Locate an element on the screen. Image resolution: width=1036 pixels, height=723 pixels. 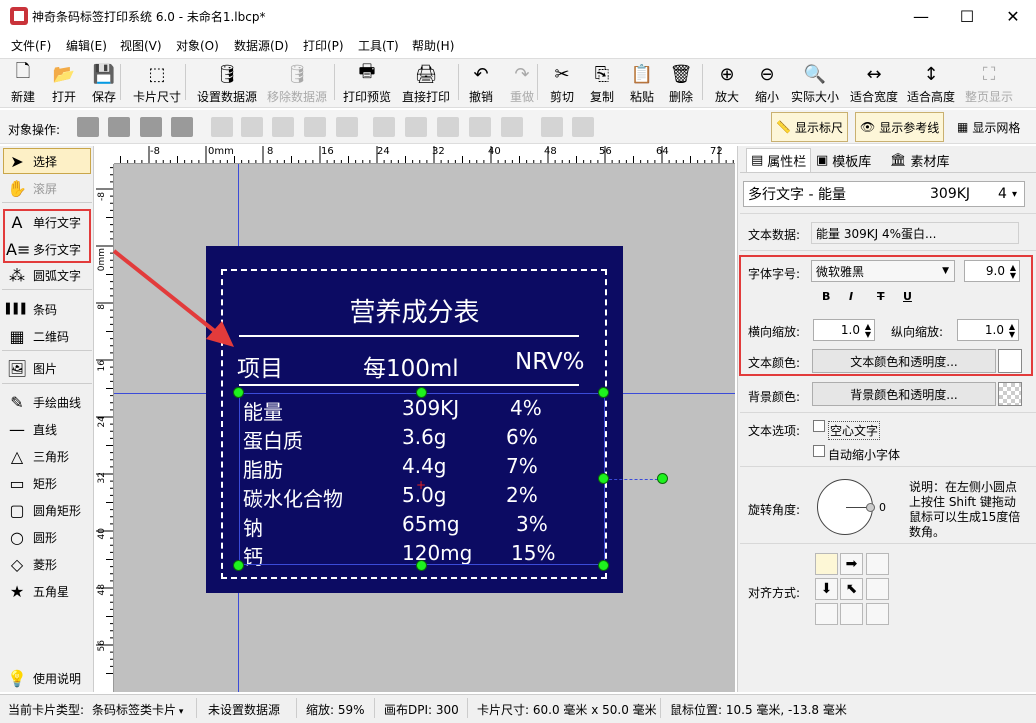
align-bottom-button is located at coordinates (851, 614).